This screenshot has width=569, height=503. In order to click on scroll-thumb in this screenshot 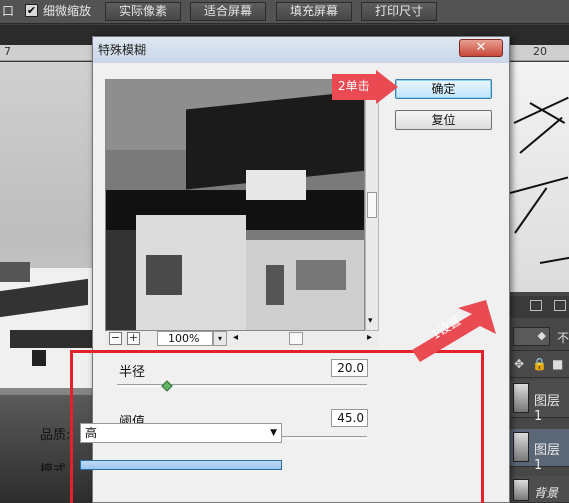, I will do `click(372, 205)`.